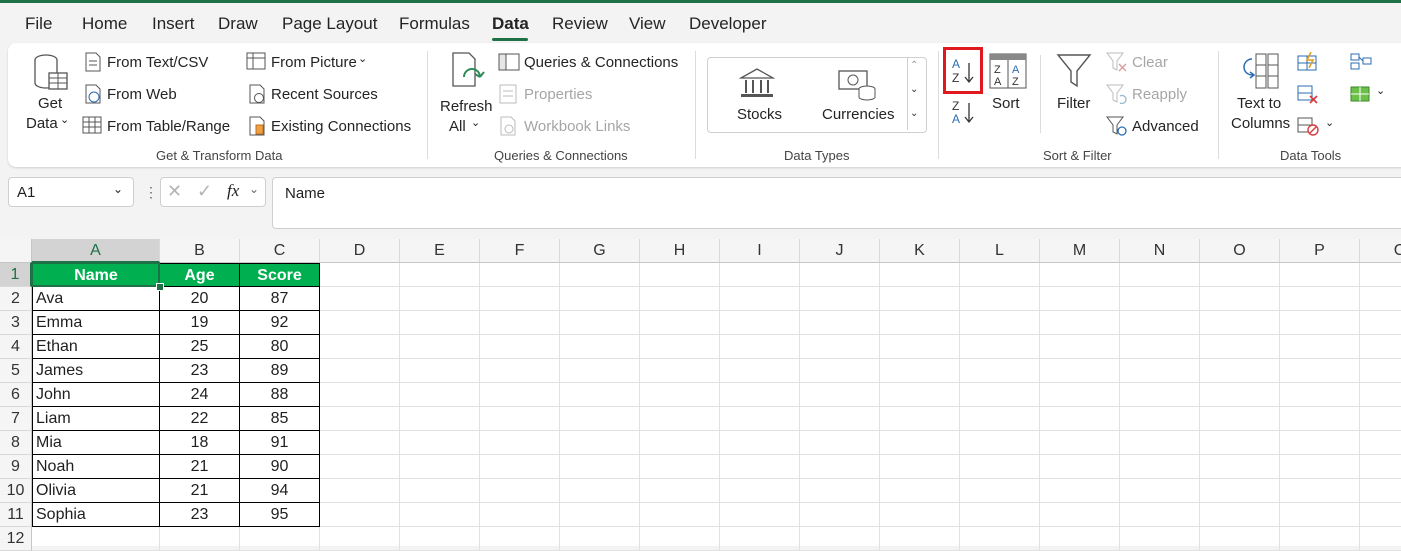 Image resolution: width=1401 pixels, height=551 pixels. What do you see at coordinates (16, 323) in the screenshot?
I see `row-header: 3` at bounding box center [16, 323].